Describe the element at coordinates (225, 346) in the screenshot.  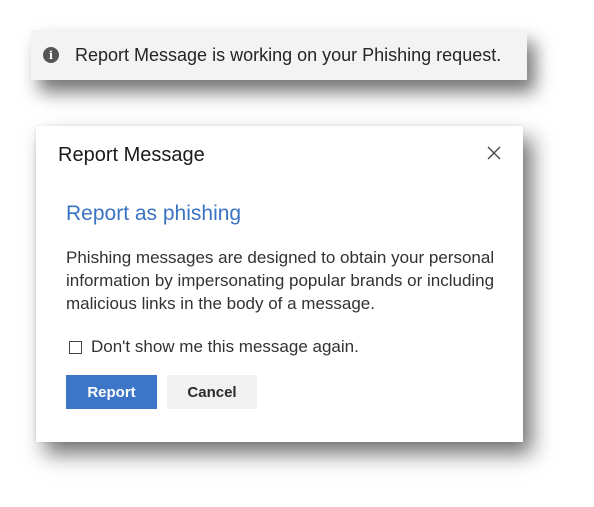
I see `dont-show-again-label: Don't show me this message again.` at that location.